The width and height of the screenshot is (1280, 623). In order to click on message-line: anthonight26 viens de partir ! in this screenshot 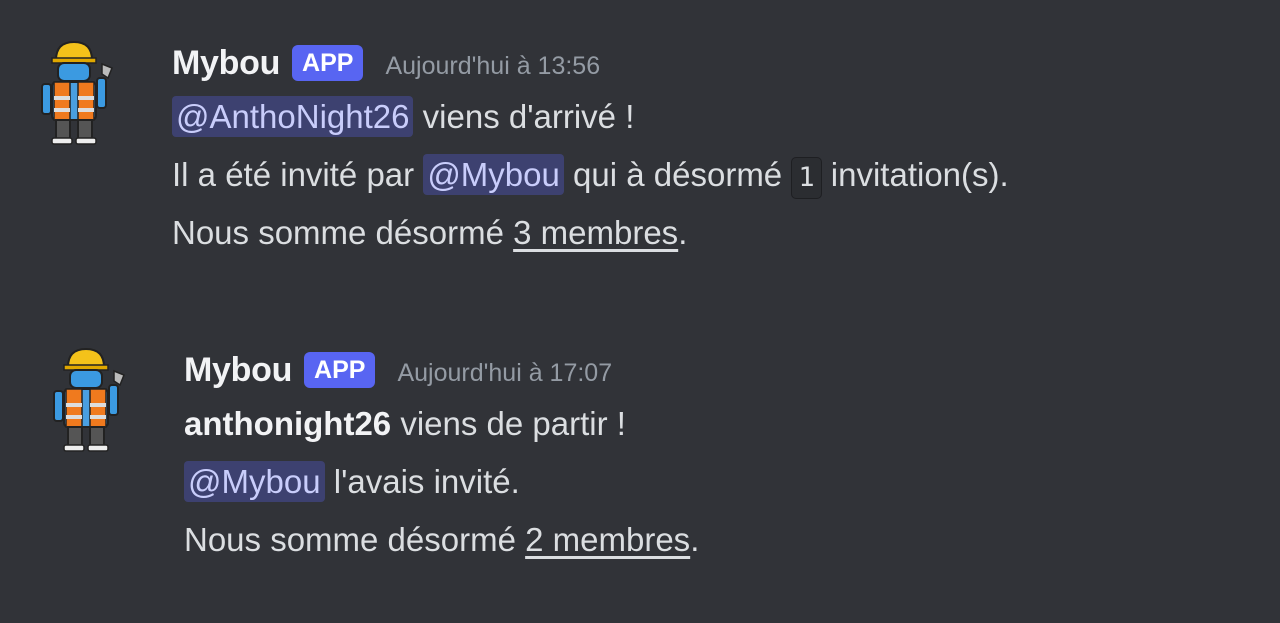, I will do `click(441, 424)`.